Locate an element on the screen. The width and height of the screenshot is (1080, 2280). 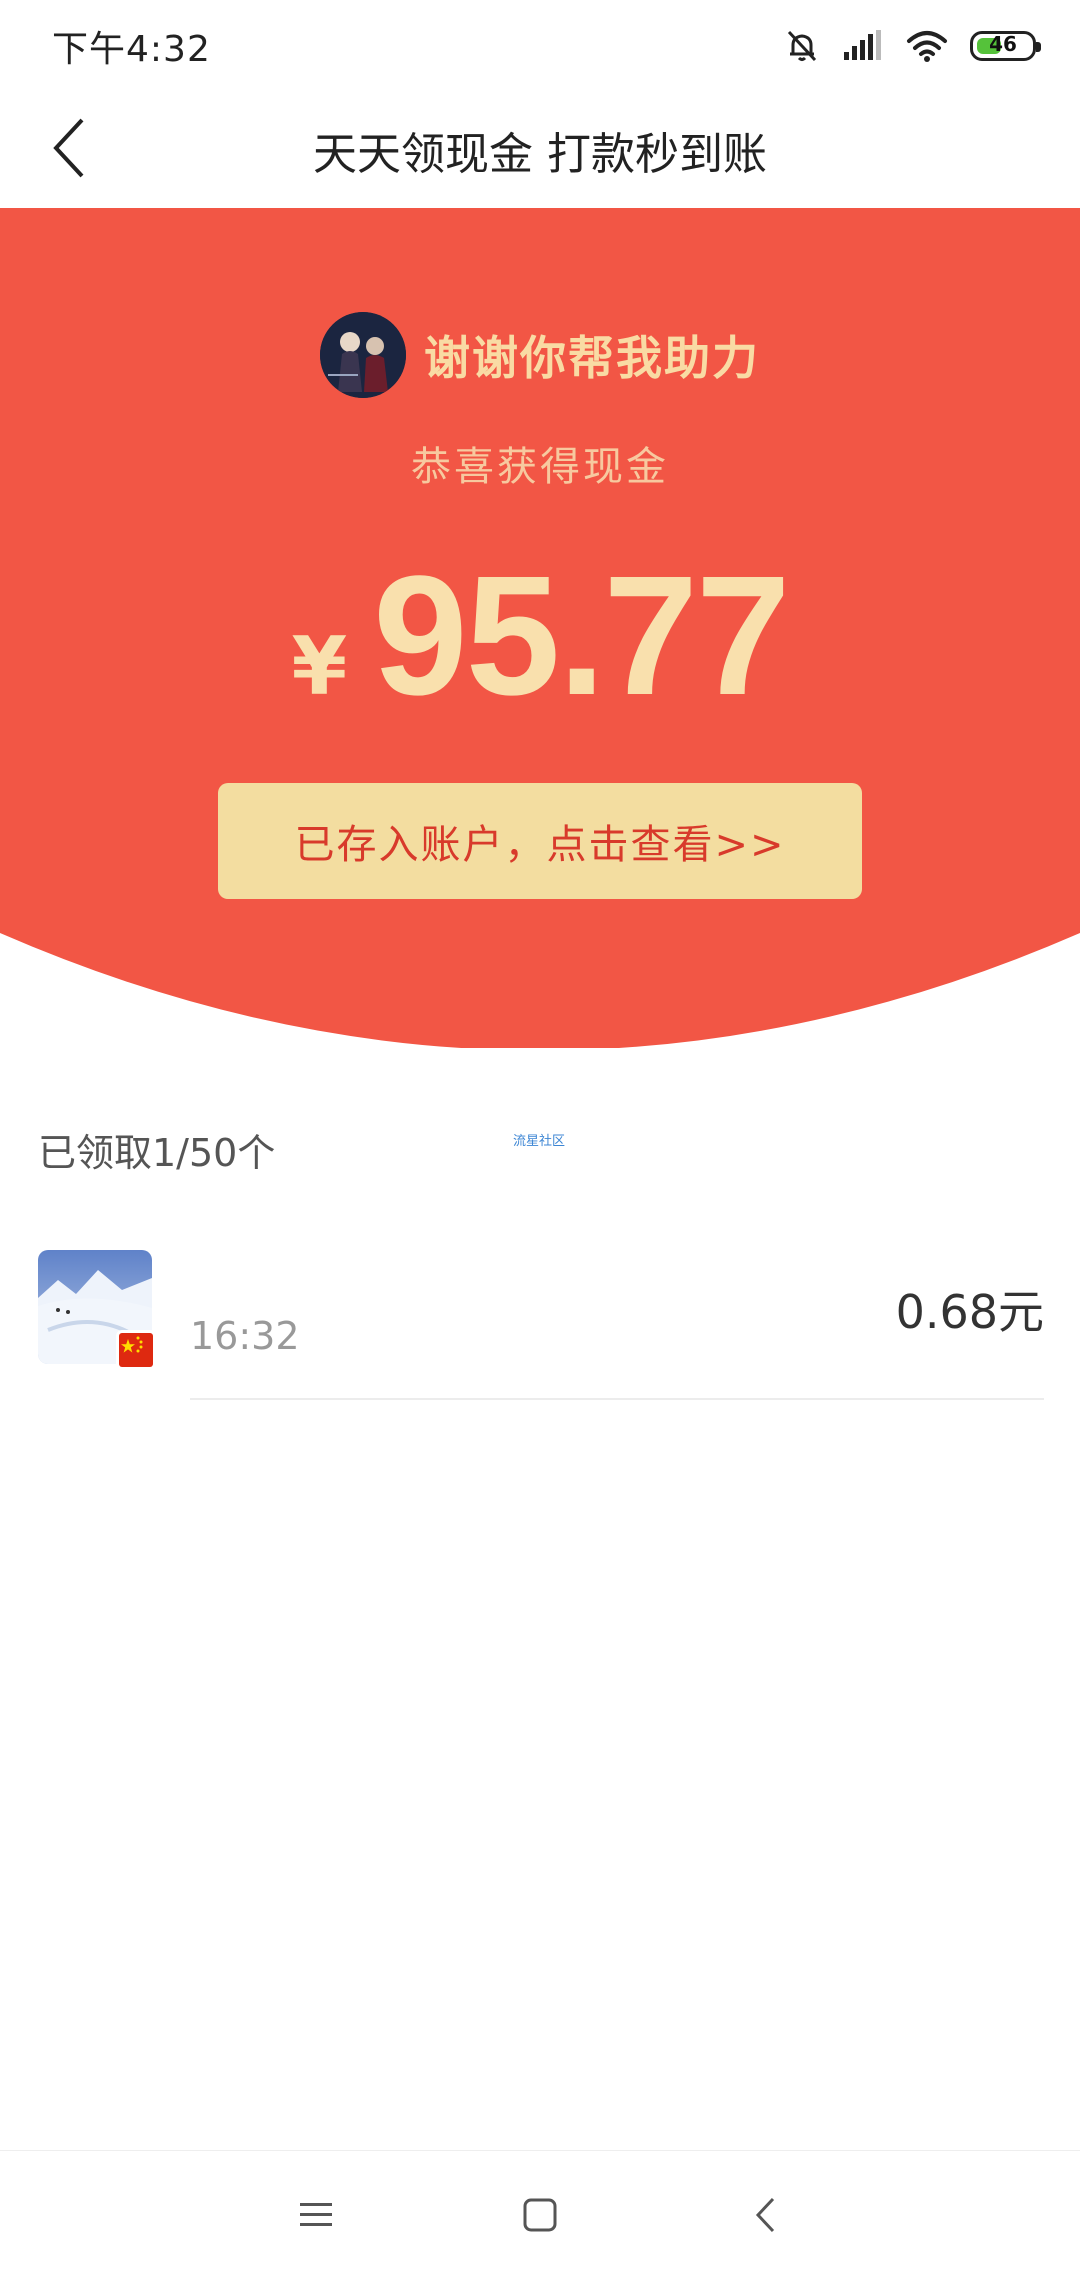
status-bar: 下午4:32 46 is located at coordinates (540, 45).